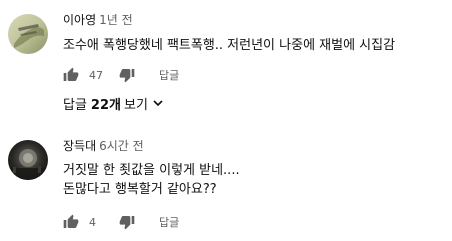 The height and width of the screenshot is (241, 452). Describe the element at coordinates (140, 189) in the screenshot. I see `comment-text-line: 돈많다고 행복할거 같아요??` at that location.